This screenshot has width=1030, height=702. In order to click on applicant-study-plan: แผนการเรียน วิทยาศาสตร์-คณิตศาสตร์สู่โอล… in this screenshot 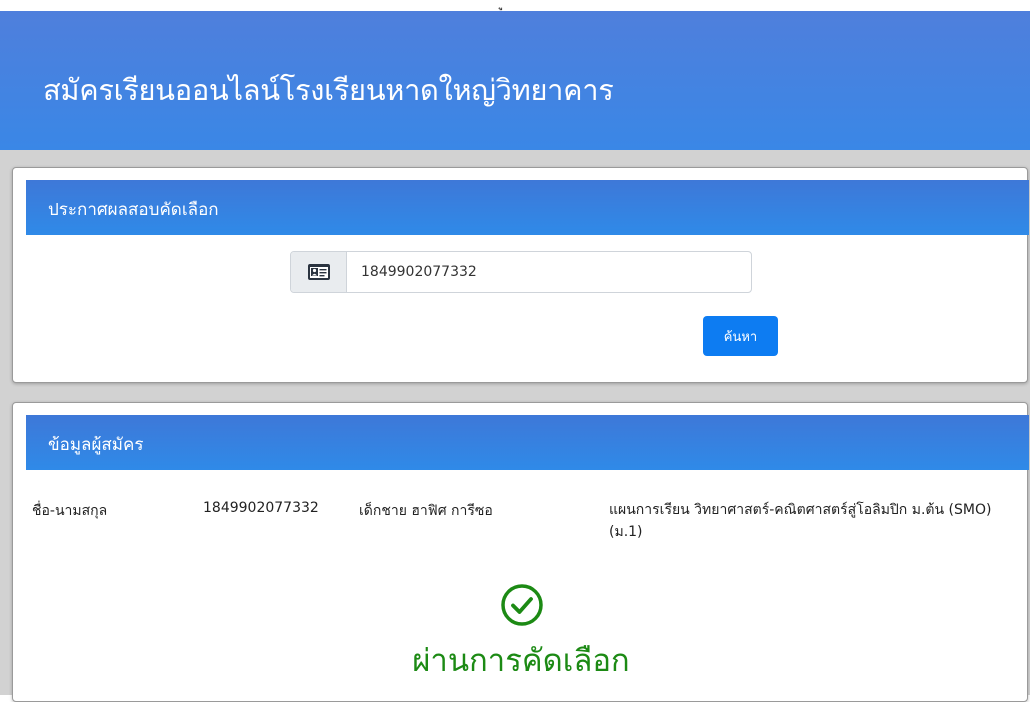, I will do `click(800, 521)`.